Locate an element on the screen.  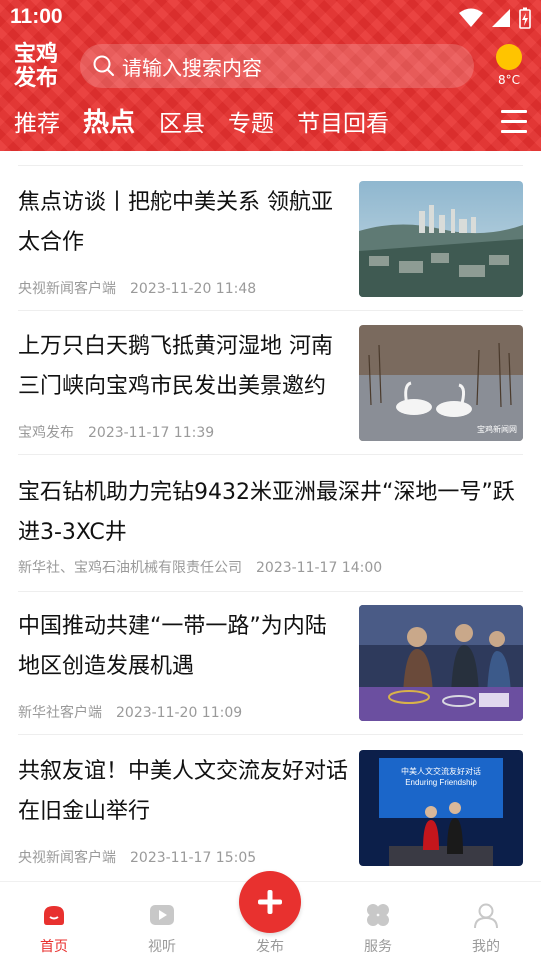
nav-profile: 我的 is located at coordinates (486, 929).